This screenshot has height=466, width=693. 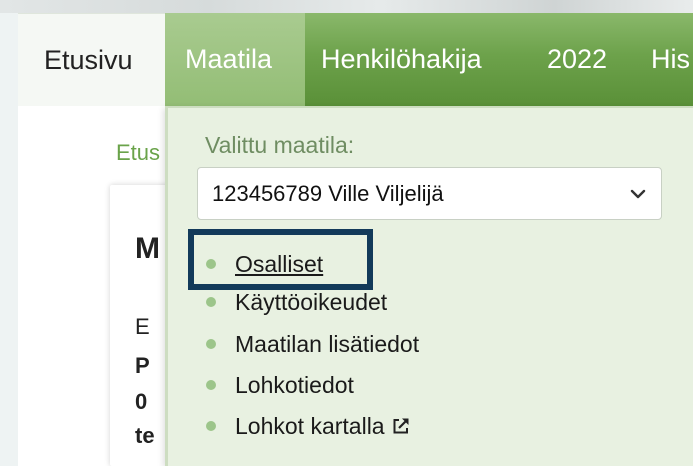 What do you see at coordinates (147, 248) in the screenshot?
I see `card-title: M` at bounding box center [147, 248].